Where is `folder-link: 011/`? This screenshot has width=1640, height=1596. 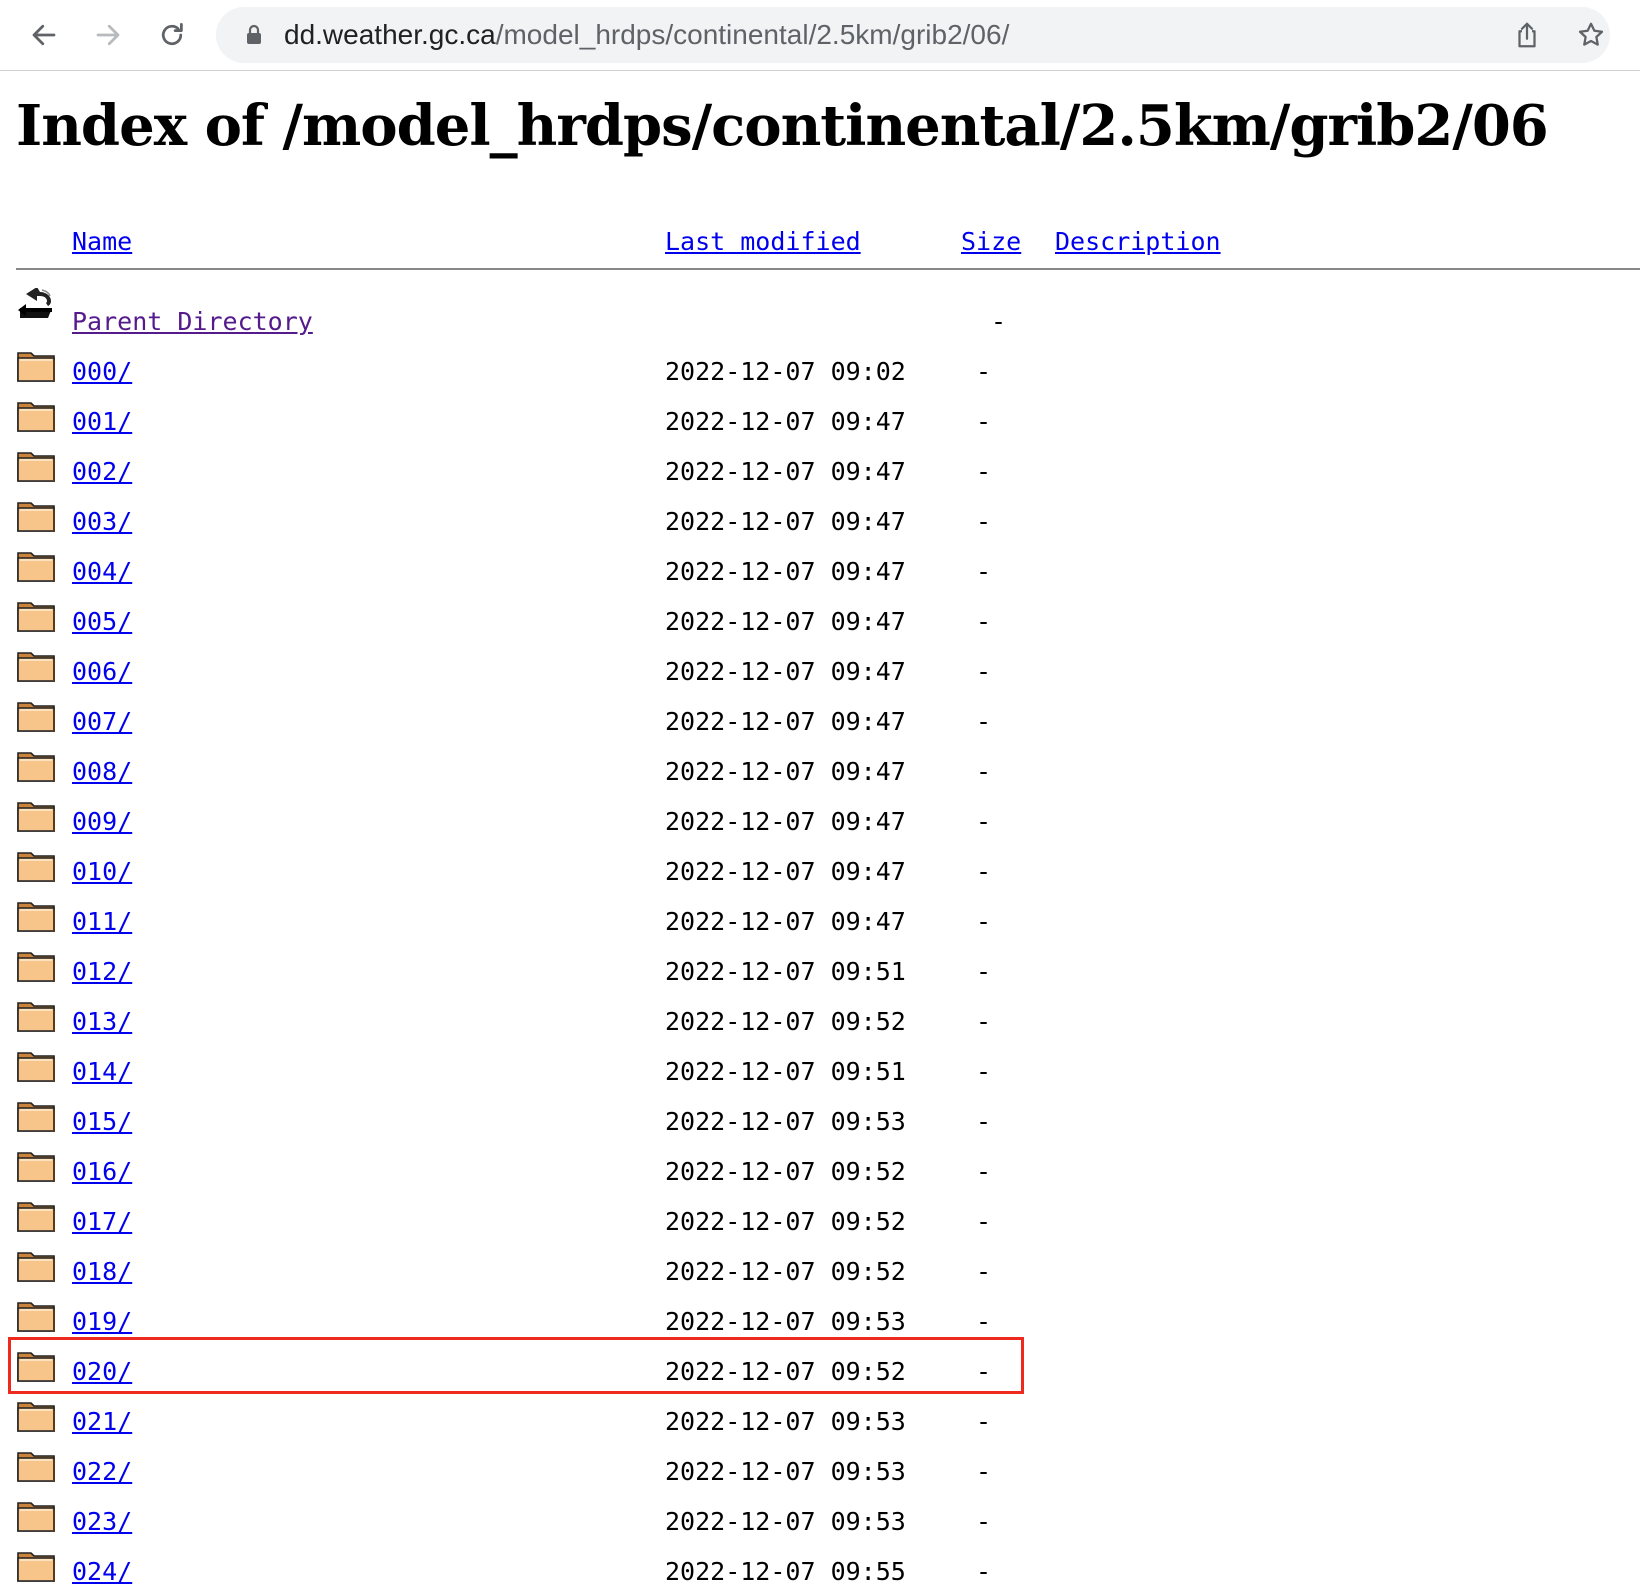 folder-link: 011/ is located at coordinates (102, 921).